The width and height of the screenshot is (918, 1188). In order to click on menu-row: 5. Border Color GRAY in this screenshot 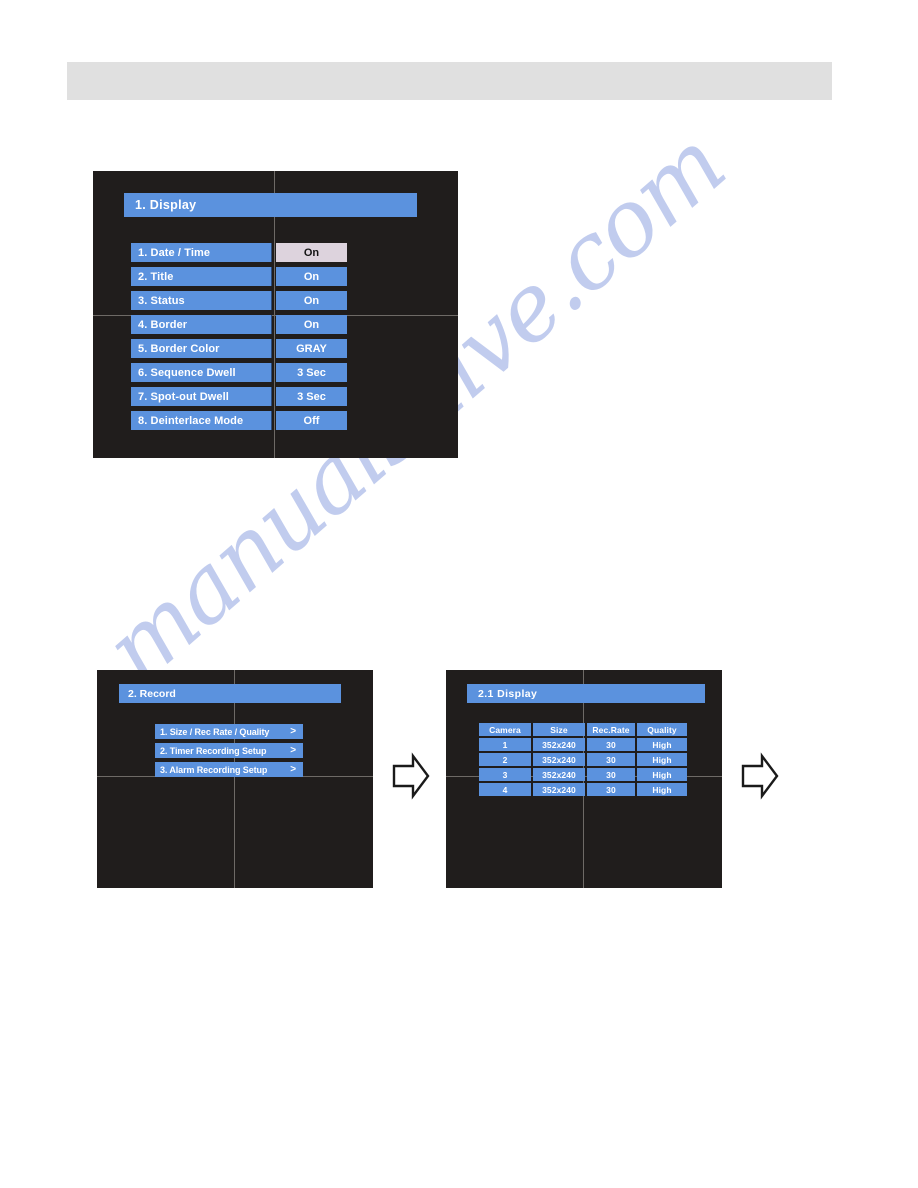, I will do `click(239, 348)`.